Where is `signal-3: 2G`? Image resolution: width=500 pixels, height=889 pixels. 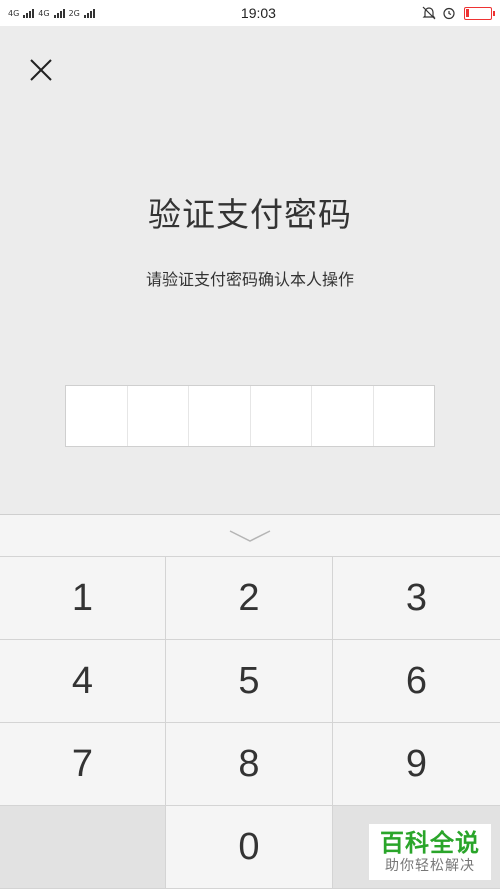
signal-3: 2G is located at coordinates (74, 13).